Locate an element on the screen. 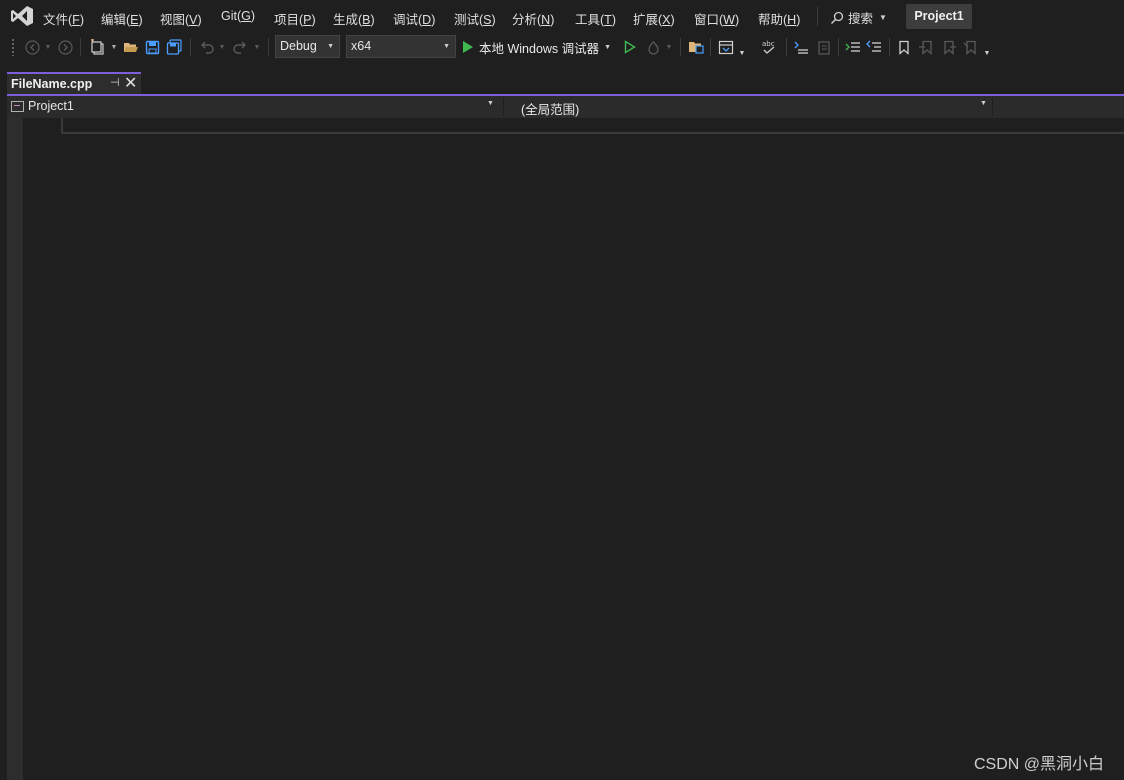 This screenshot has height=780, width=1124. decrease-indent-button is located at coordinates (853, 47).